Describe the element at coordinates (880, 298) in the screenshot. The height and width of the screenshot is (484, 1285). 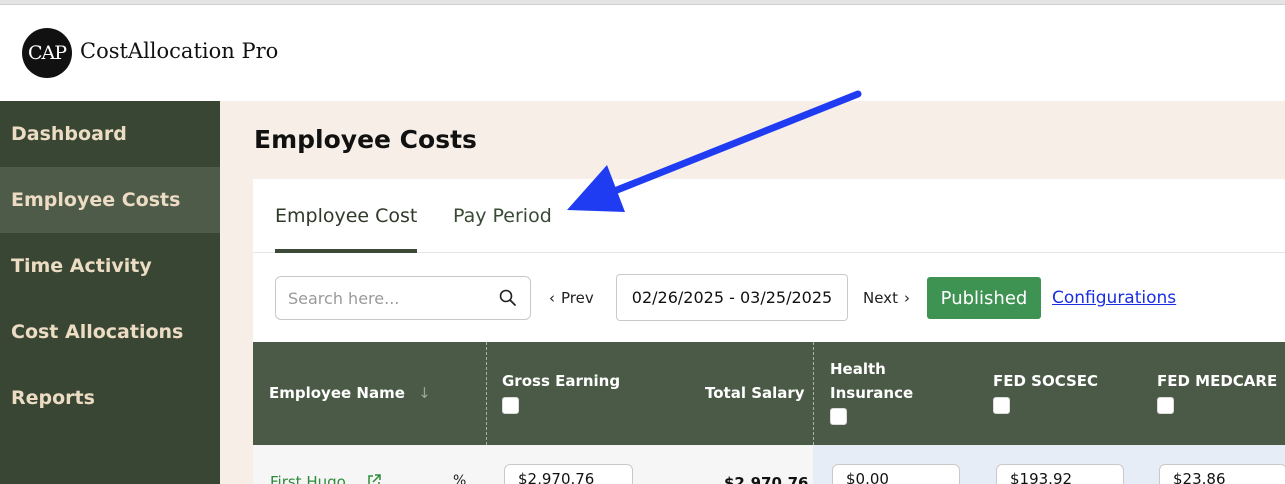
I see `next-label: Next` at that location.